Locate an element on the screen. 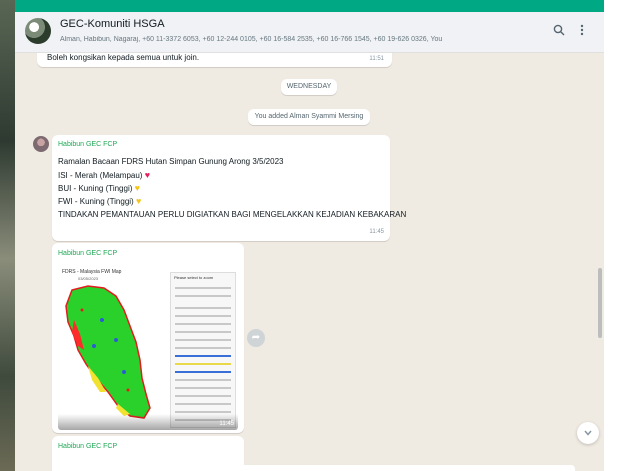  message-time: 11:51 is located at coordinates (376, 59).